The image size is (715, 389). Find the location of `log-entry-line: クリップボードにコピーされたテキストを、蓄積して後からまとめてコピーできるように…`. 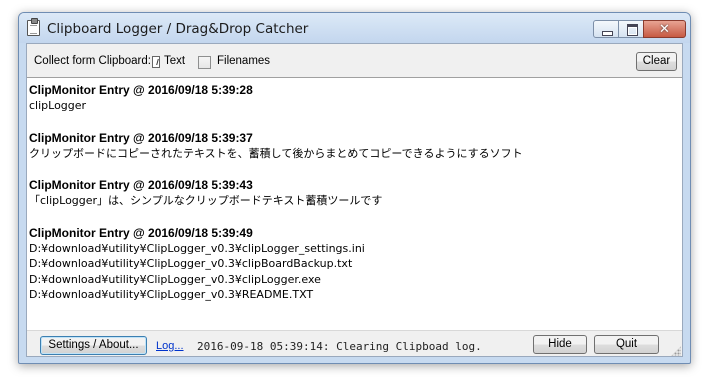

log-entry-line: クリップボードにコピーされたテキストを、蓄積して後からまとめてコピーできるように… is located at coordinates (276, 153).